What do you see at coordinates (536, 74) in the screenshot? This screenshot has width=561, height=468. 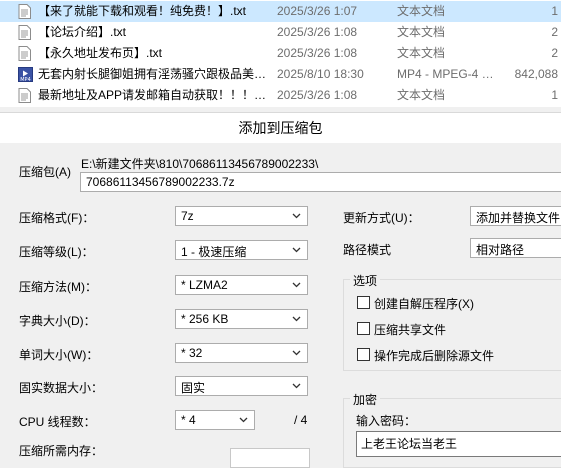 I see `file-size: 842,088` at bounding box center [536, 74].